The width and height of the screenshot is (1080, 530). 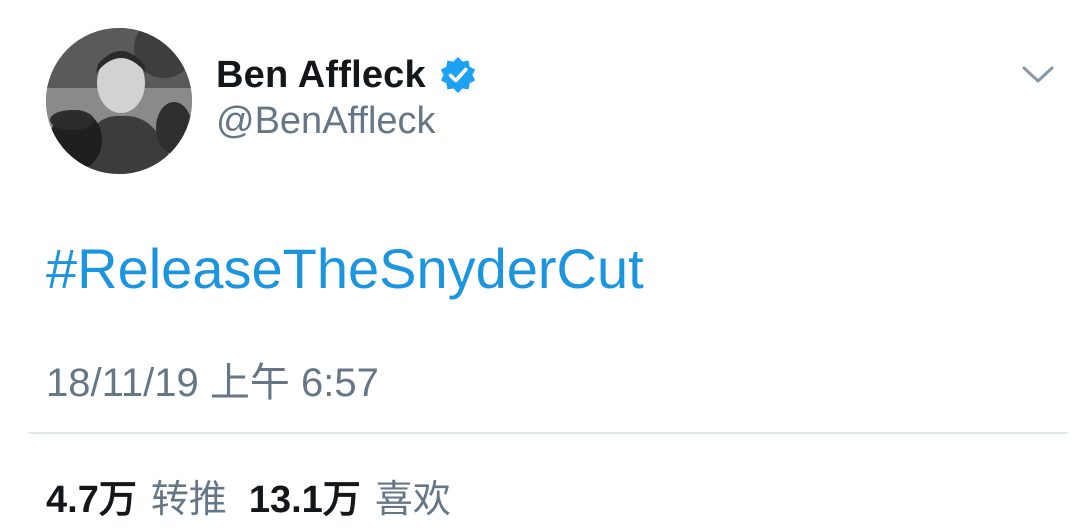 I want to click on user-name-row: Ben Affleck, so click(x=347, y=75).